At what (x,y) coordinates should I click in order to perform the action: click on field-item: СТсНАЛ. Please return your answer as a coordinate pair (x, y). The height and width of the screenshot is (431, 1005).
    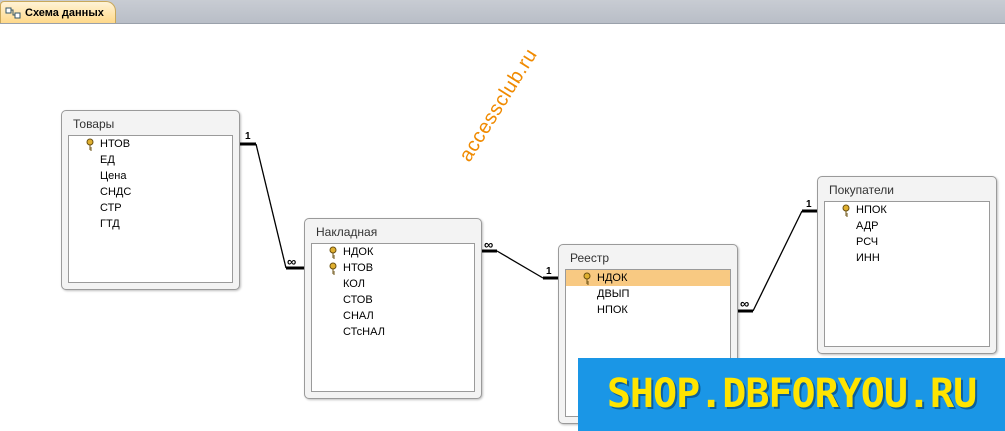
    Looking at the image, I should click on (393, 332).